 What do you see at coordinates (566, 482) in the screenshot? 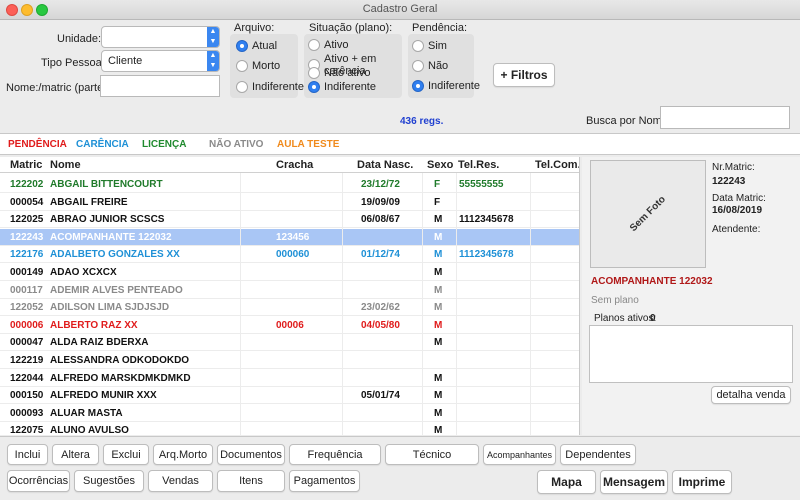
I see `mapa-button: Mapa` at bounding box center [566, 482].